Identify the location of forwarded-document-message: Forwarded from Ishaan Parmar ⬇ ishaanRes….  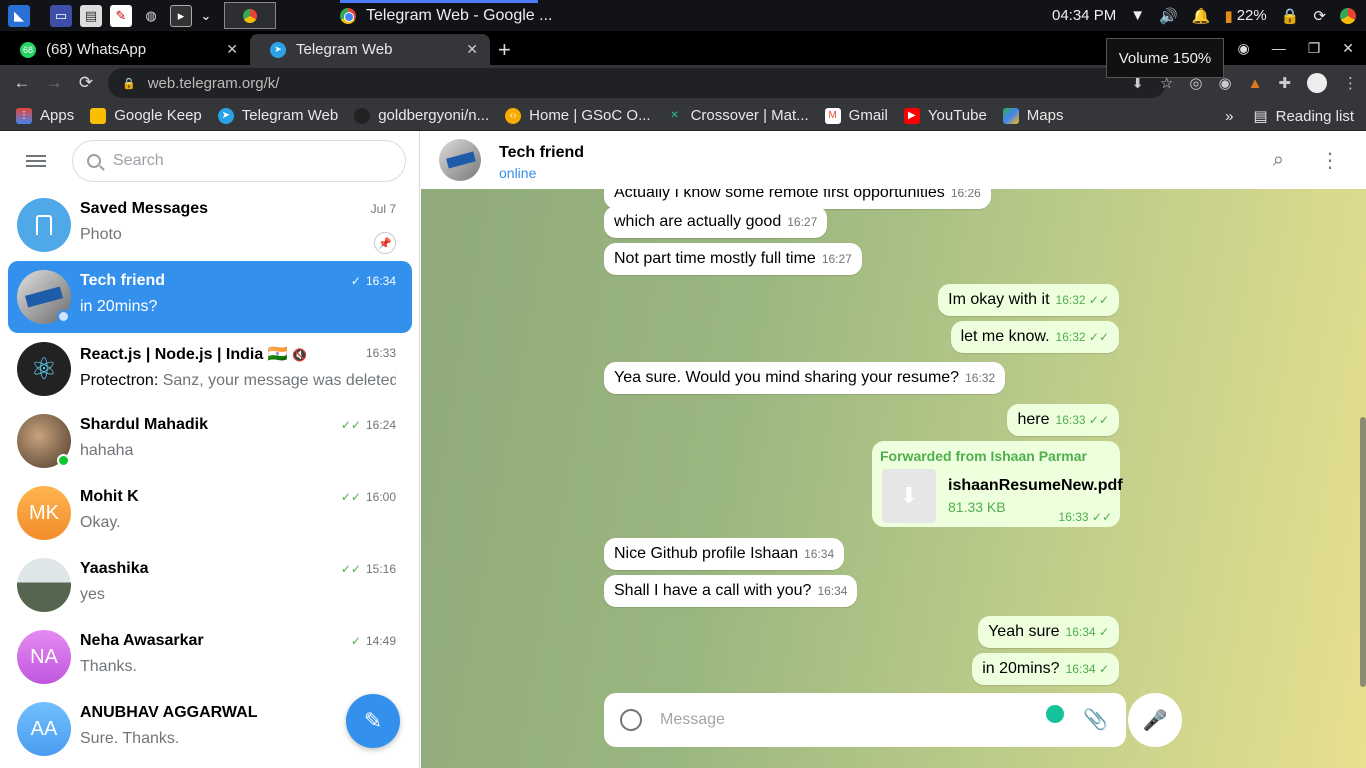
(997, 484).